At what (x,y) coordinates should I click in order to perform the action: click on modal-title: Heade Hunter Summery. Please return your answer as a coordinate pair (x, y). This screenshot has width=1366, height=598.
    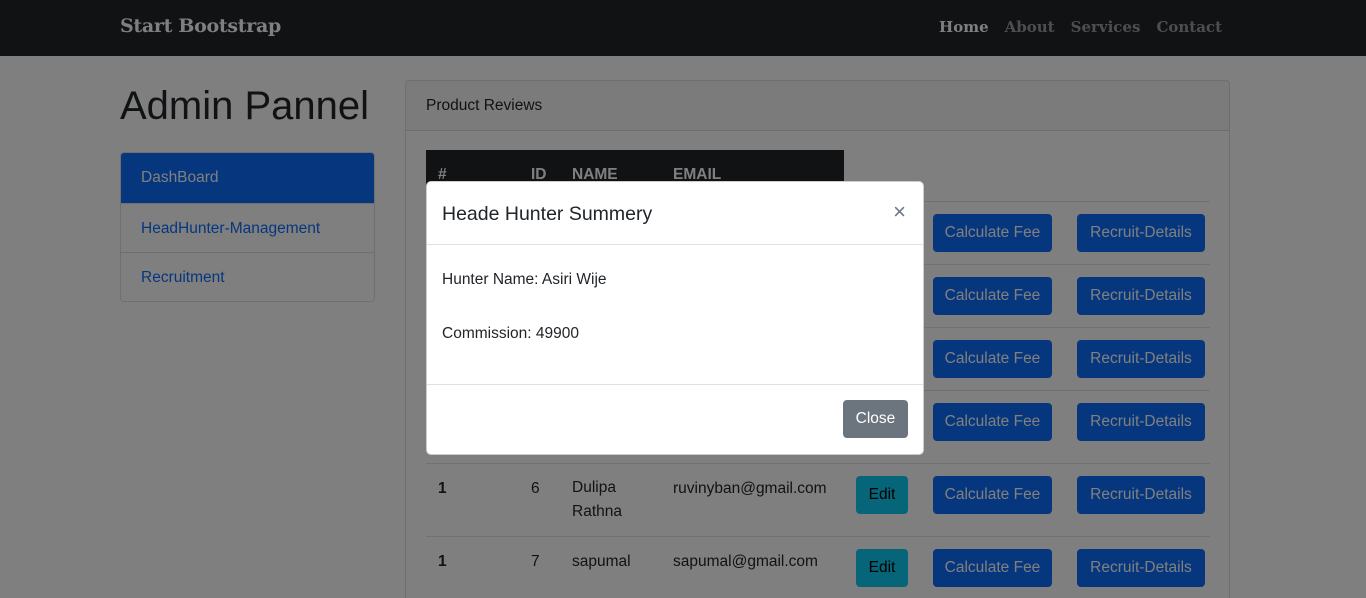
    Looking at the image, I should click on (547, 214).